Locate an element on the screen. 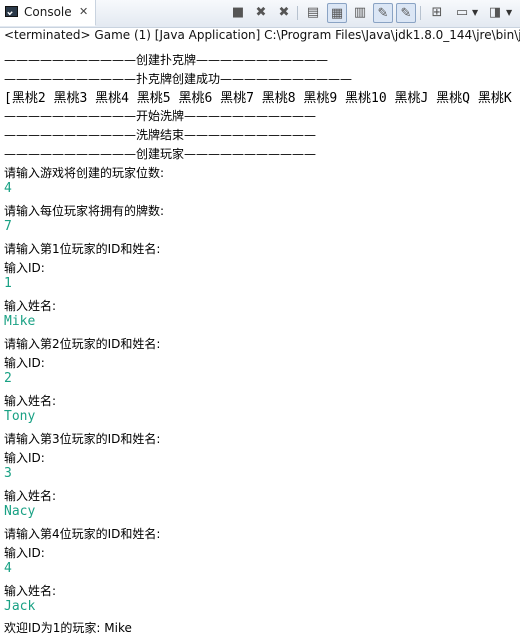 The width and height of the screenshot is (520, 636). console-line: ———————————洗牌结束——————————— is located at coordinates (160, 135).